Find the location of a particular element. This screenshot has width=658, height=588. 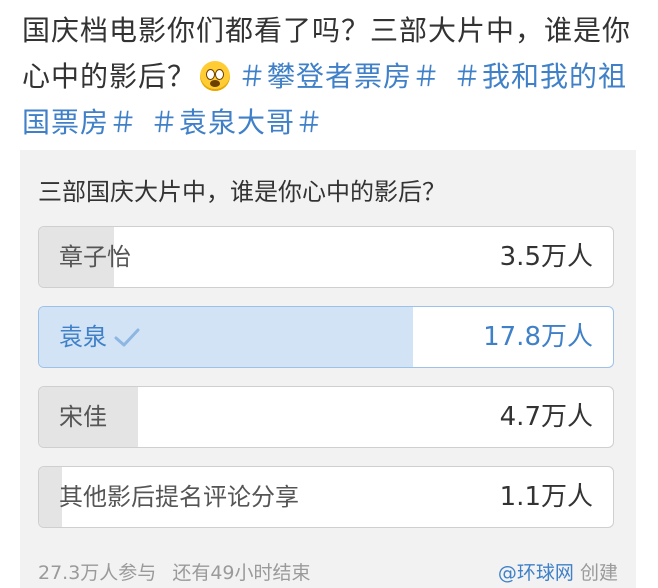

poll-option-selected: 袁泉 17.8万人 is located at coordinates (326, 337).